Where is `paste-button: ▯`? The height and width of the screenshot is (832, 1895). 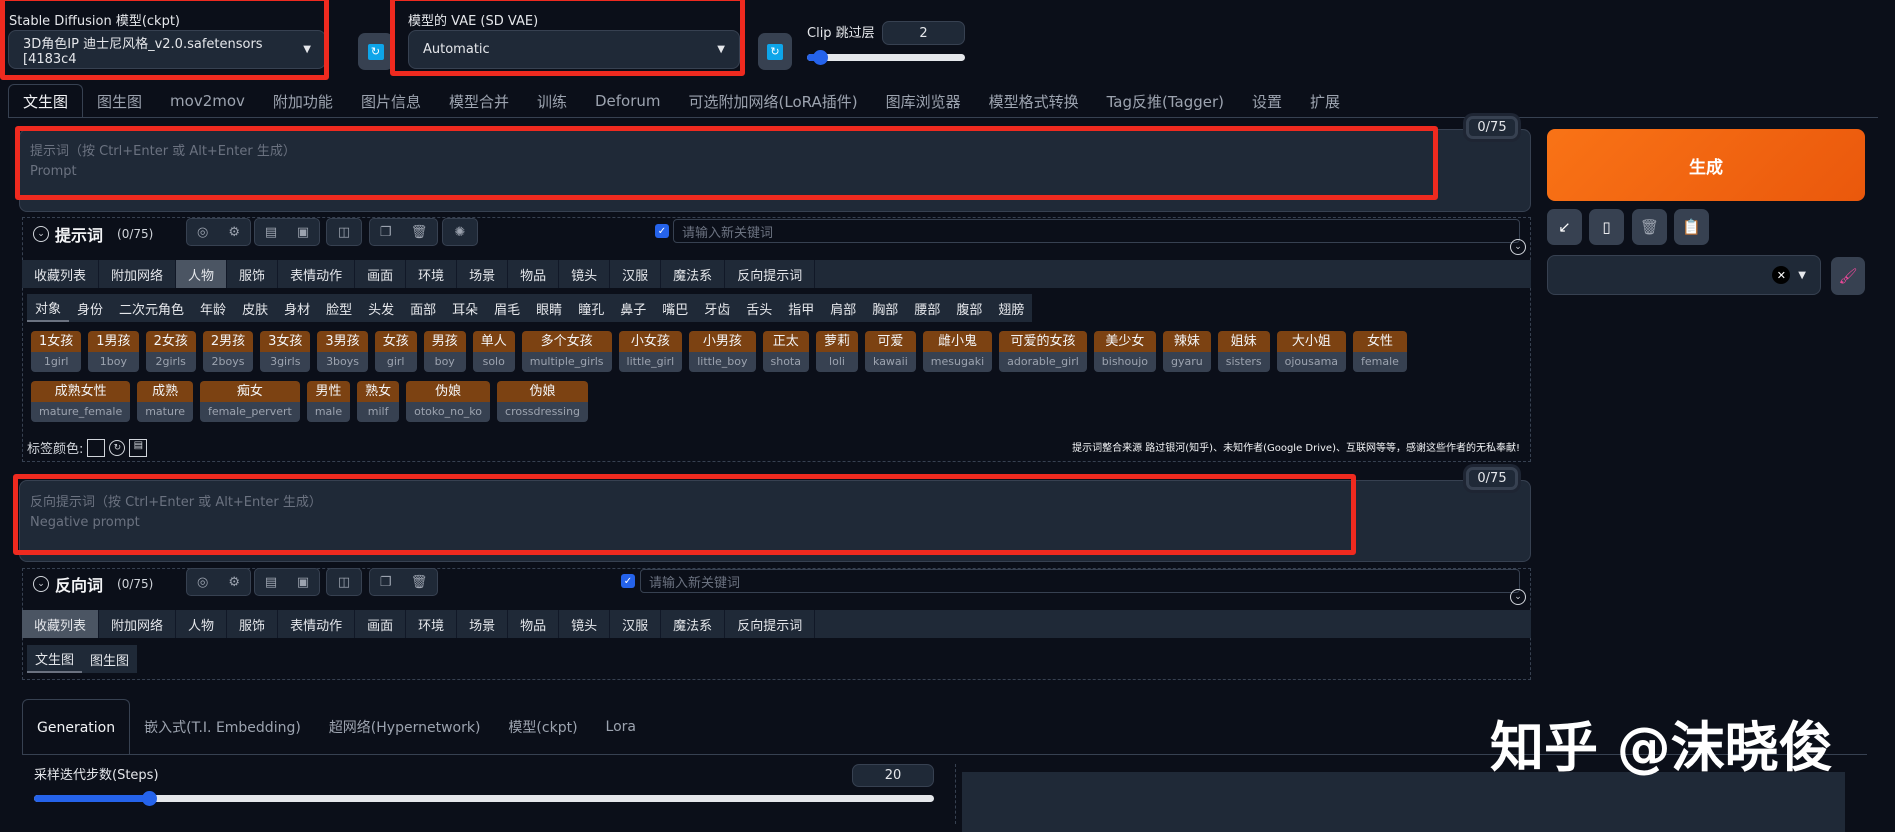 paste-button: ▯ is located at coordinates (1606, 227).